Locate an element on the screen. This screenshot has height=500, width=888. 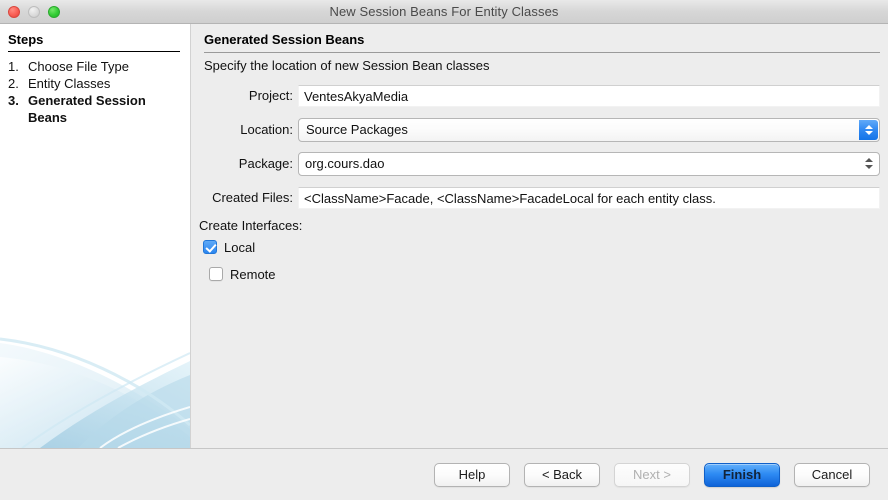
window-controls is located at coordinates (34, 11).